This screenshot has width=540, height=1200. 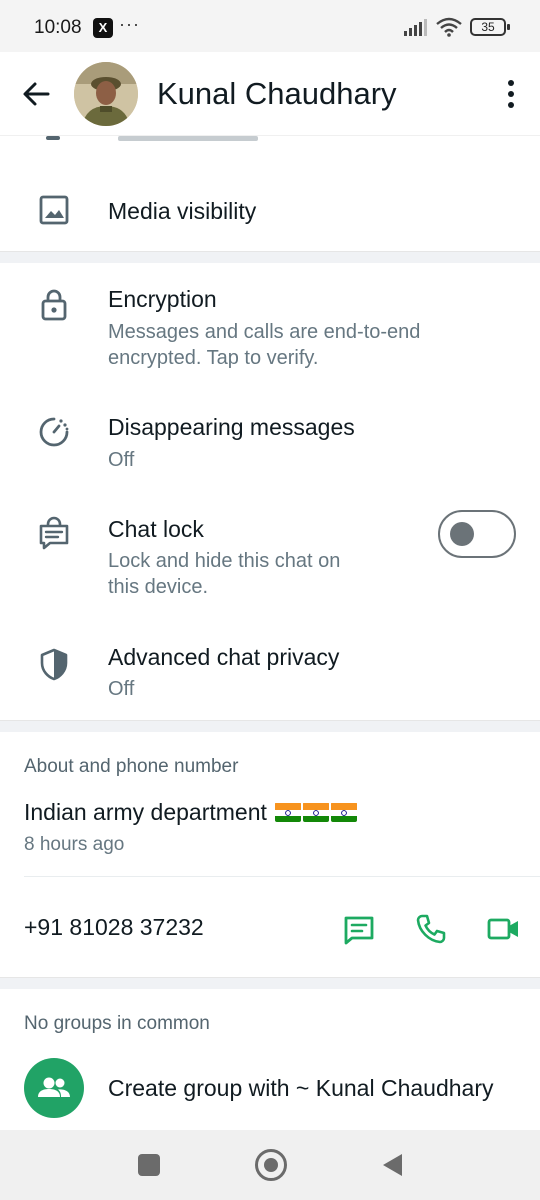 What do you see at coordinates (270, 674) in the screenshot?
I see `advanced-chat-privacy-row: Advanced chat privacy Off` at bounding box center [270, 674].